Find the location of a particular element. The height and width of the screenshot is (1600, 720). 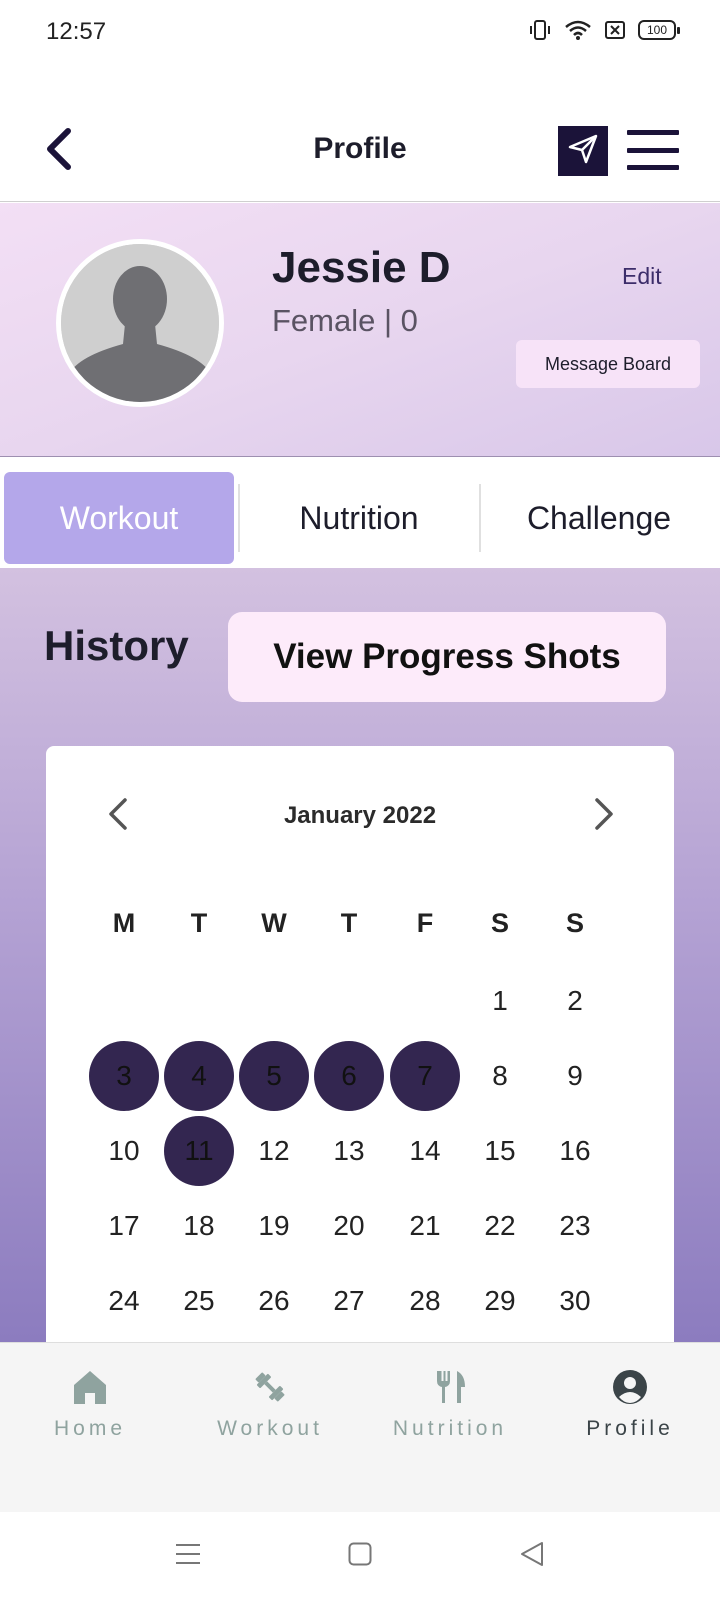

calendar-day: 8 is located at coordinates (500, 1076).